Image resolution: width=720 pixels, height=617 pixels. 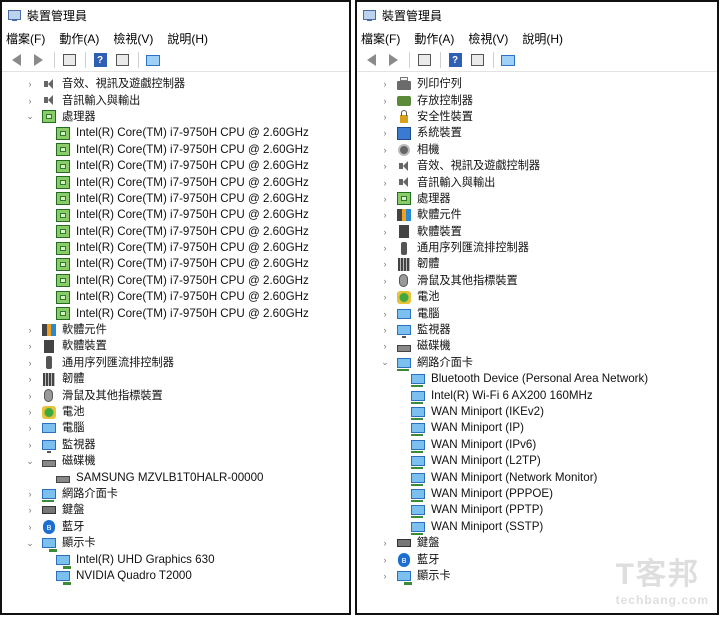 I want to click on device-item: SAMSUNG MZVLB1T0HALR-00000, so click(x=175, y=477).